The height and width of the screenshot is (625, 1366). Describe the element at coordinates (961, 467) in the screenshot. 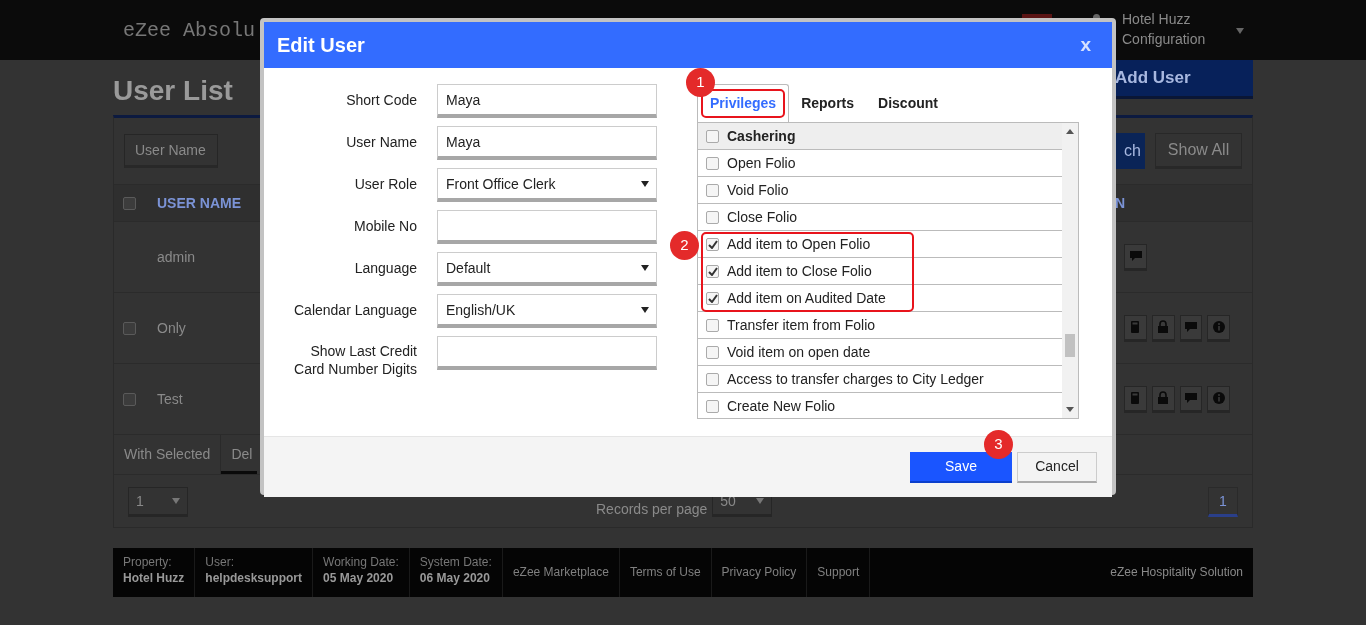

I see `save-button: Save` at that location.